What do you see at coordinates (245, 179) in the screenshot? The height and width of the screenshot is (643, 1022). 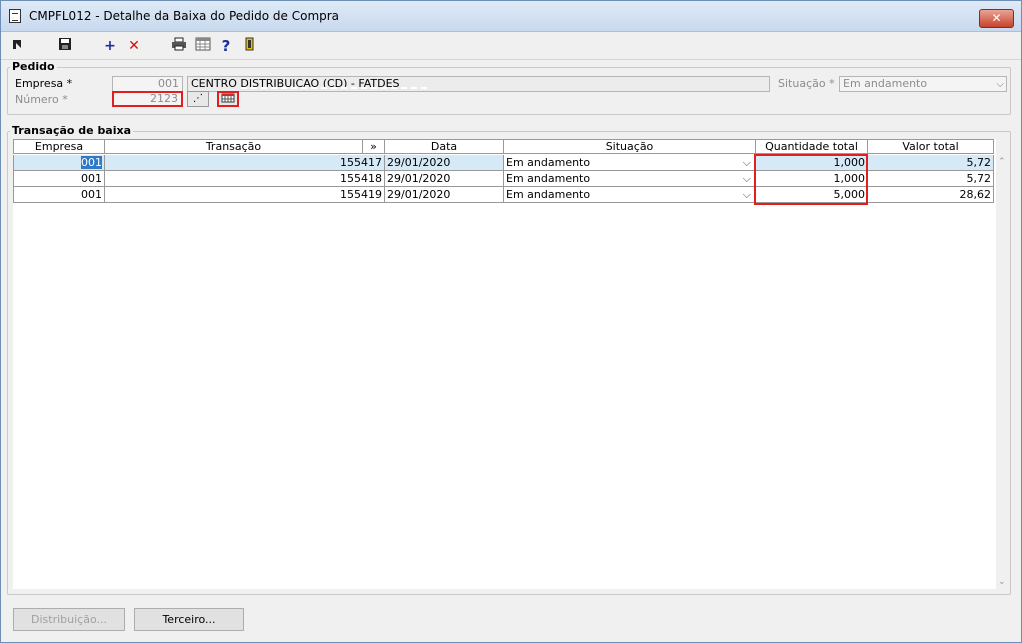 I see `table-row-2-transacao: 155418` at bounding box center [245, 179].